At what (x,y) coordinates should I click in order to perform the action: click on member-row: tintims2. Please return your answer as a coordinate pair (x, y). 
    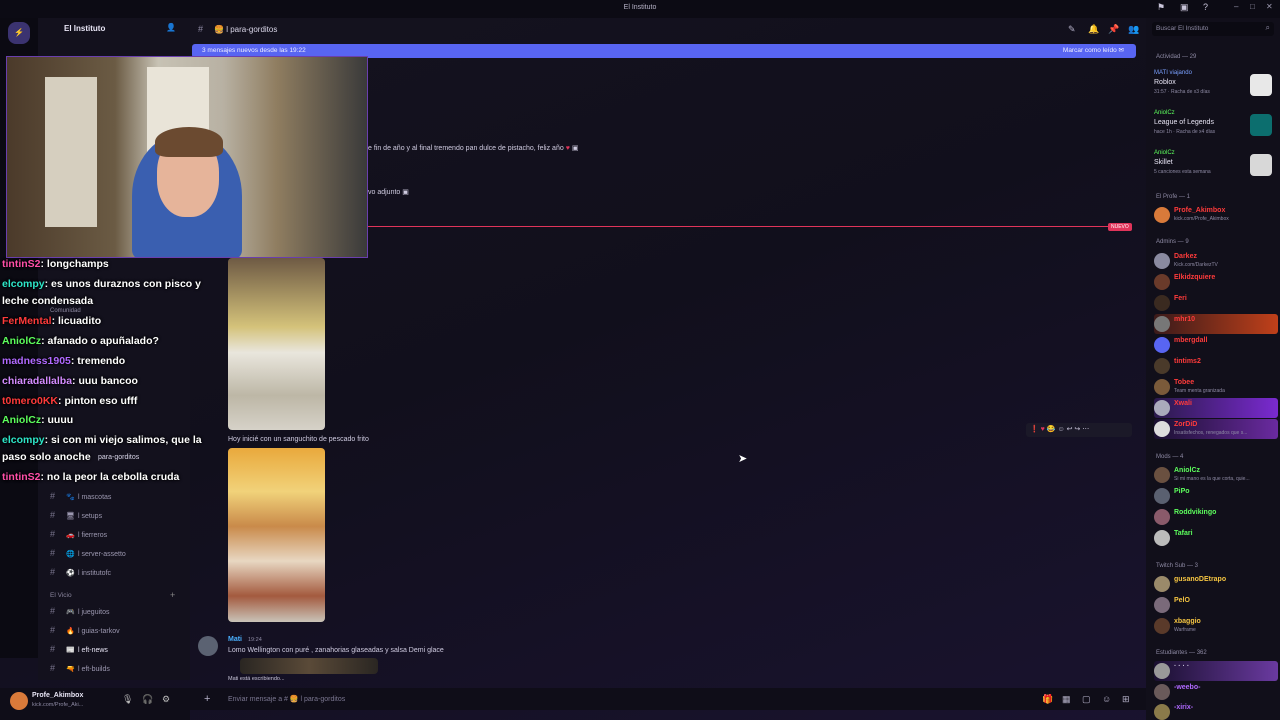
    Looking at the image, I should click on (1216, 366).